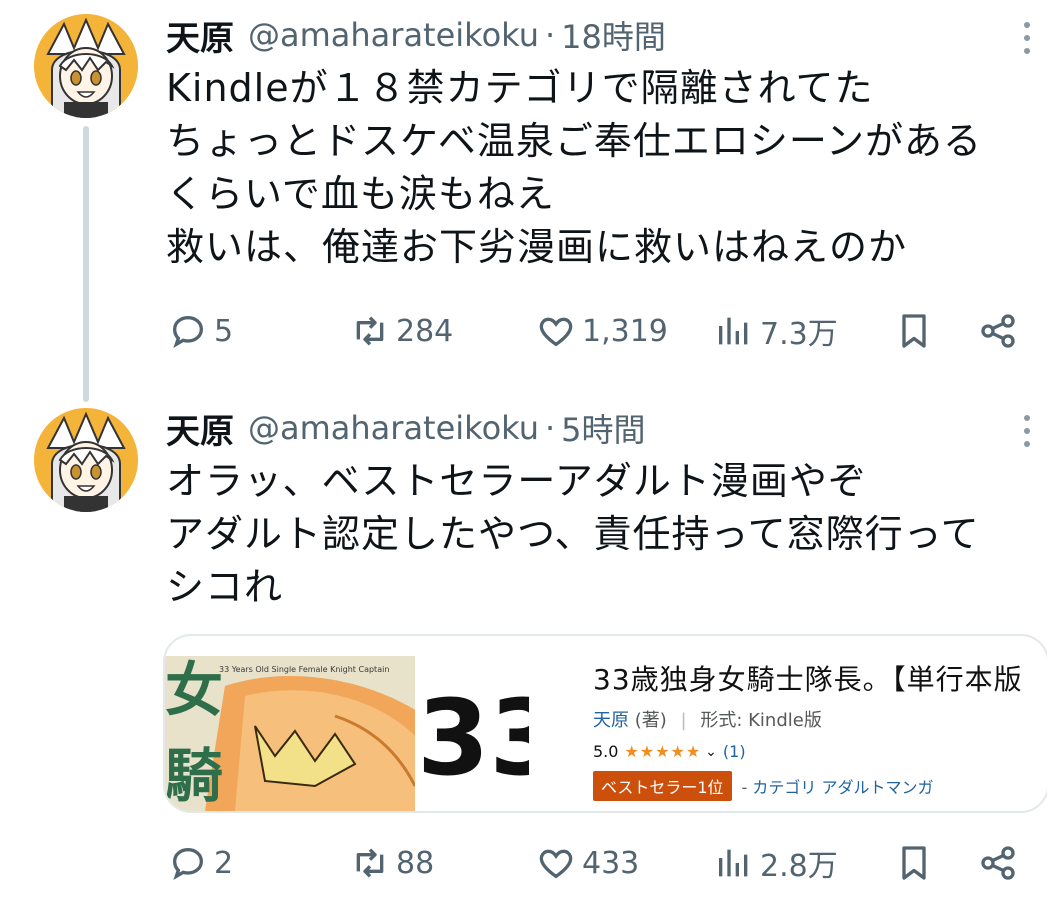 The image size is (1047, 912). What do you see at coordinates (650, 720) in the screenshot?
I see `author-role: (著)` at bounding box center [650, 720].